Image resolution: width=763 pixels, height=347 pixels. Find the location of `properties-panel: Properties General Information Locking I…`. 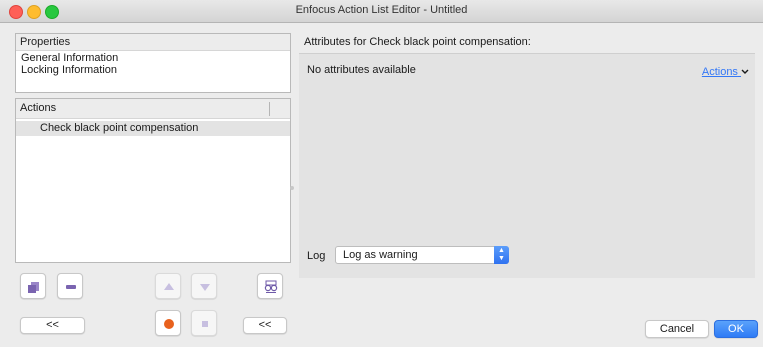

properties-panel: Properties General Information Locking I… is located at coordinates (153, 63).